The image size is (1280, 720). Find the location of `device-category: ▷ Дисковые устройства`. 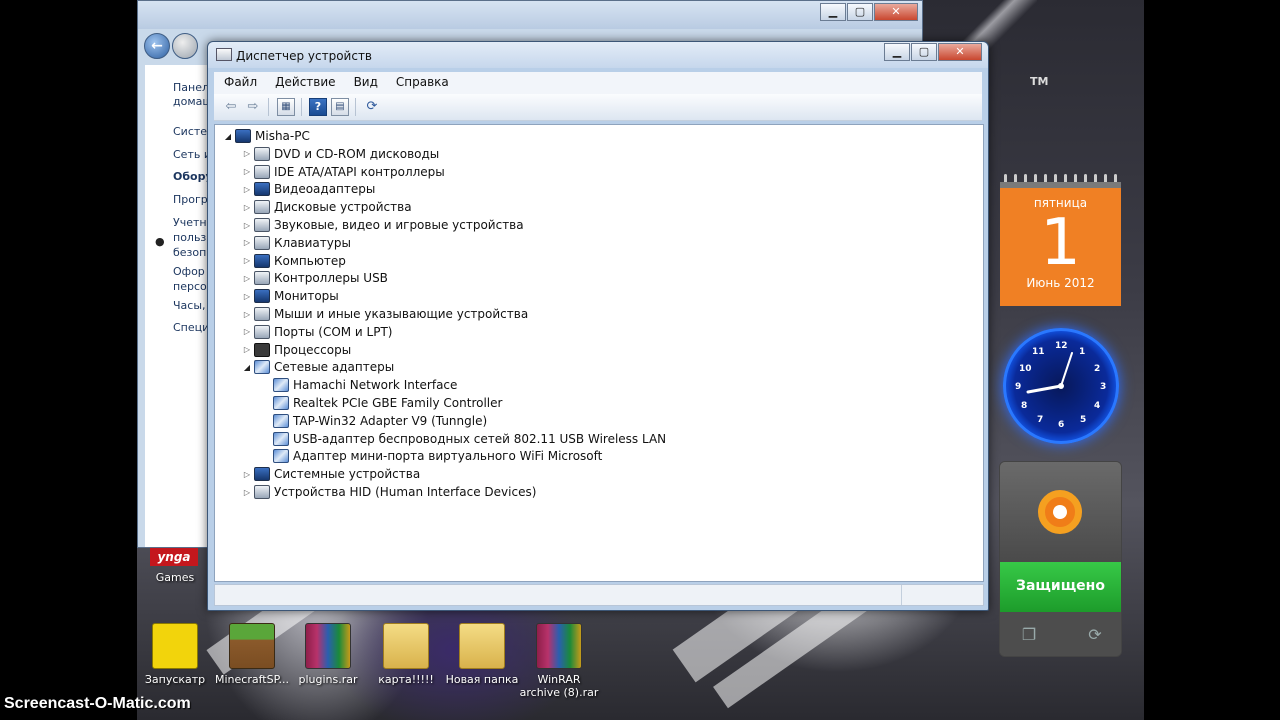

device-category: ▷ Дисковые устройства is located at coordinates (327, 207).